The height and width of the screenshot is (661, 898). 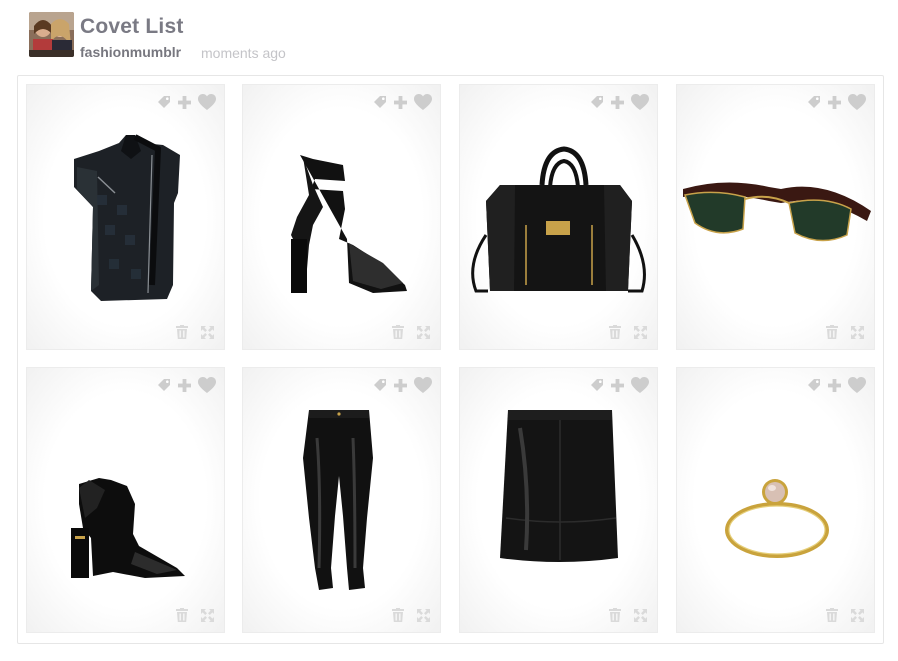 I want to click on page-title: Covet List, so click(x=132, y=27).